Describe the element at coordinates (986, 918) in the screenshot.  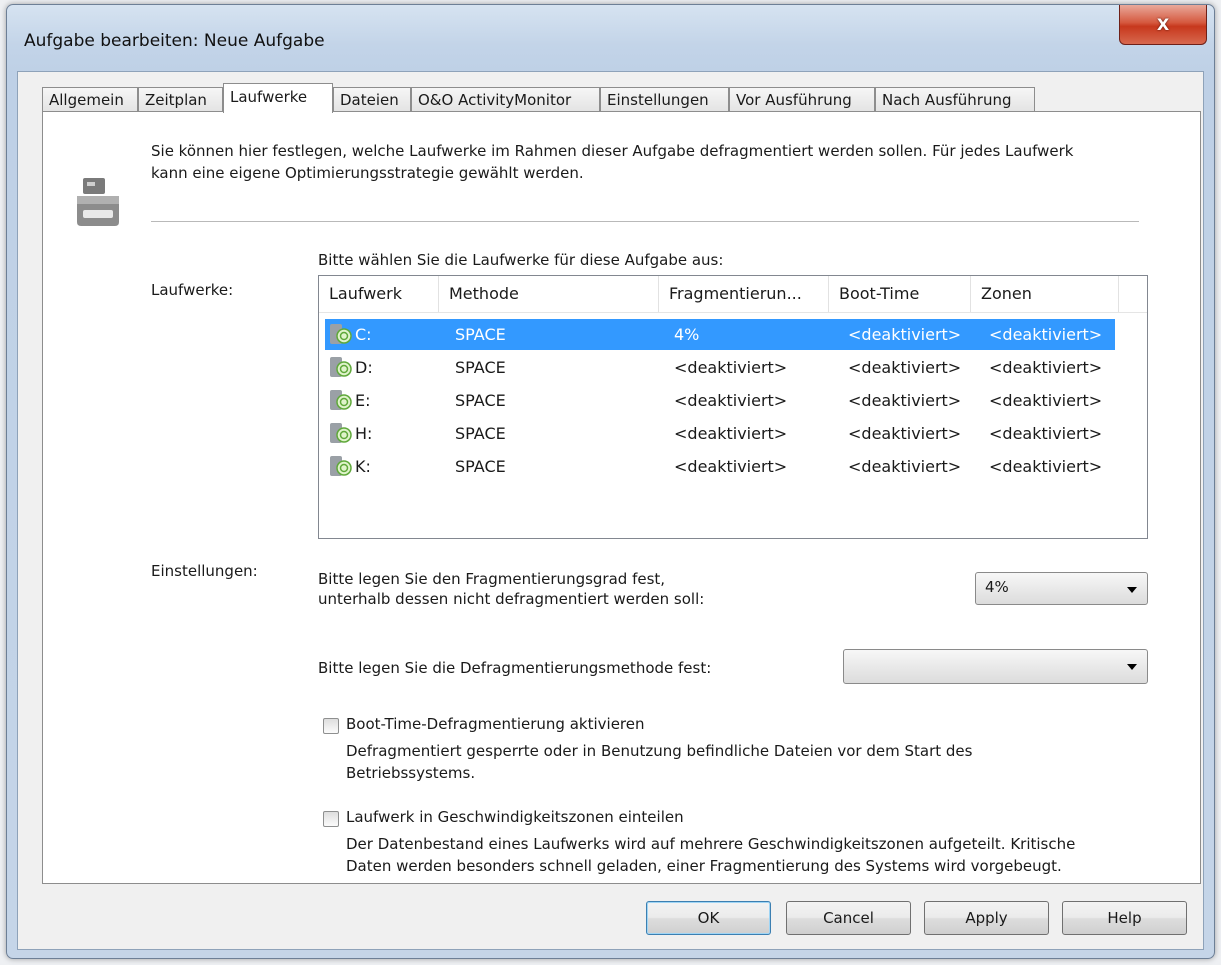
I see `apply-button: Apply` at that location.